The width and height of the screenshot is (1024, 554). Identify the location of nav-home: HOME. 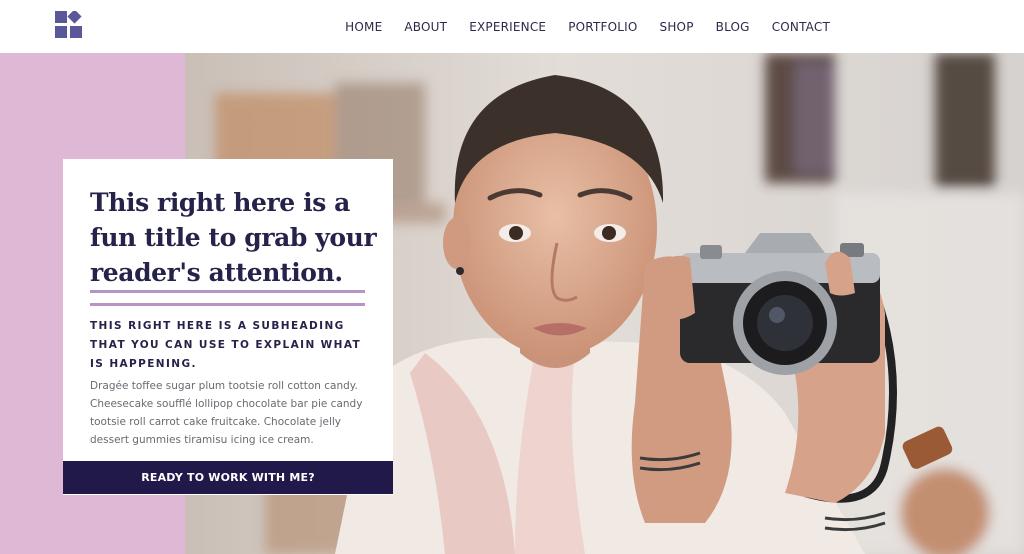
(363, 27).